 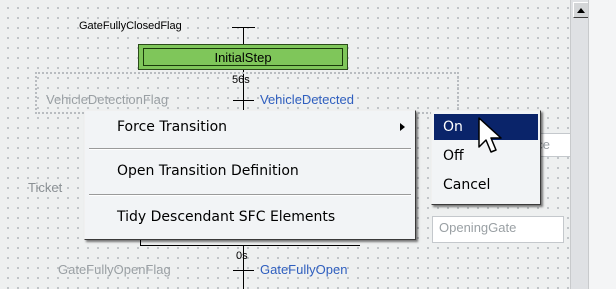 What do you see at coordinates (243, 100) in the screenshot?
I see `transition-bar` at bounding box center [243, 100].